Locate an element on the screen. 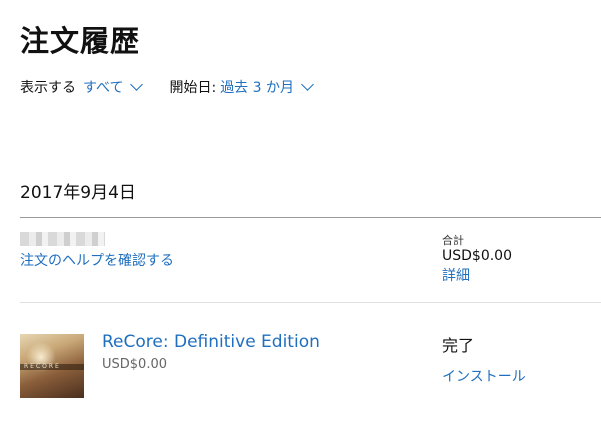 The width and height of the screenshot is (601, 437). product-price: USD$0.00 is located at coordinates (134, 364).